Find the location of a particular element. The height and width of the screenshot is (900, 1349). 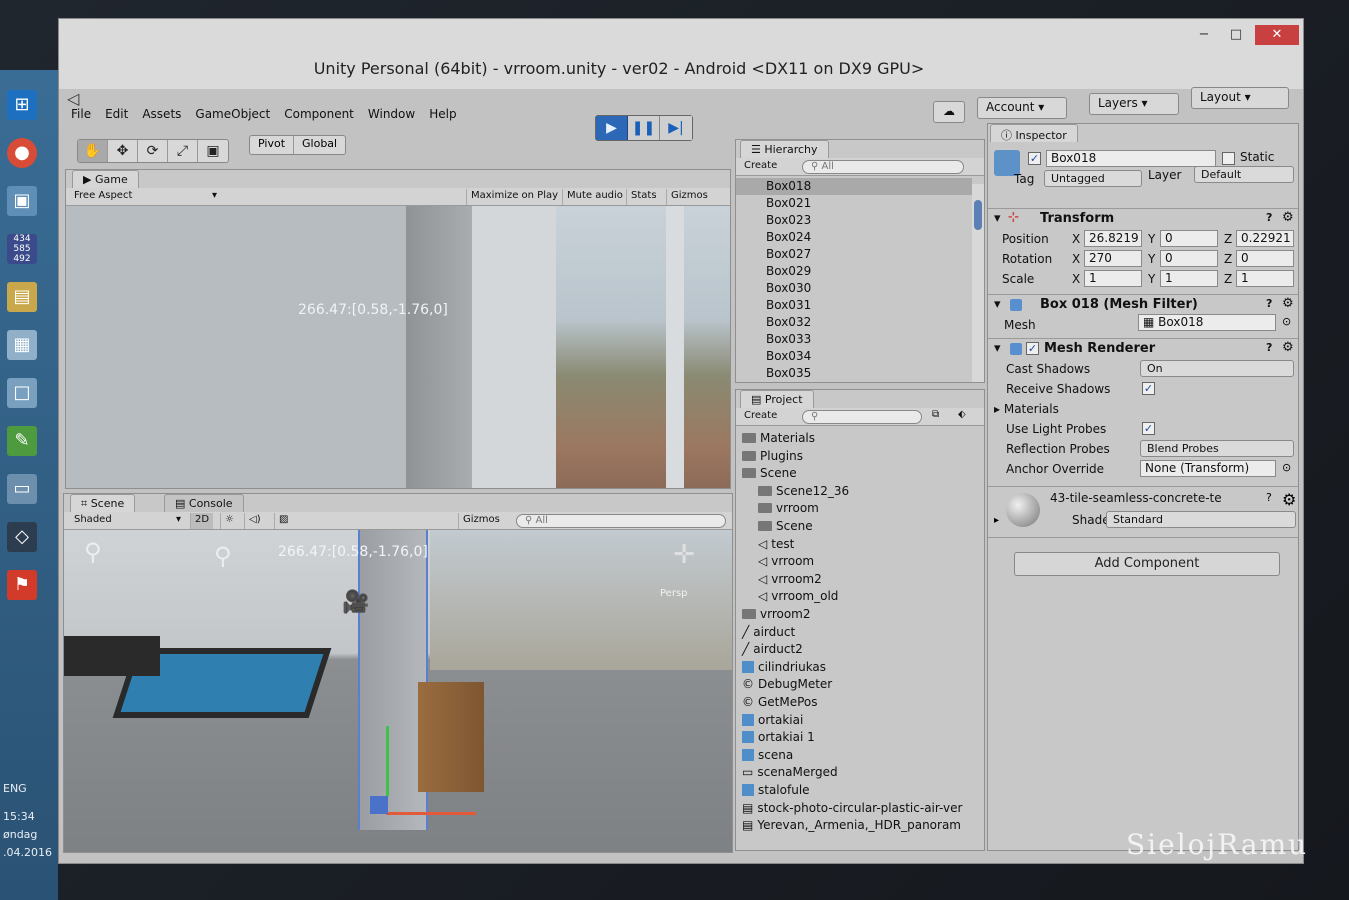

hierarchy-scrollbar is located at coordinates (978, 283).